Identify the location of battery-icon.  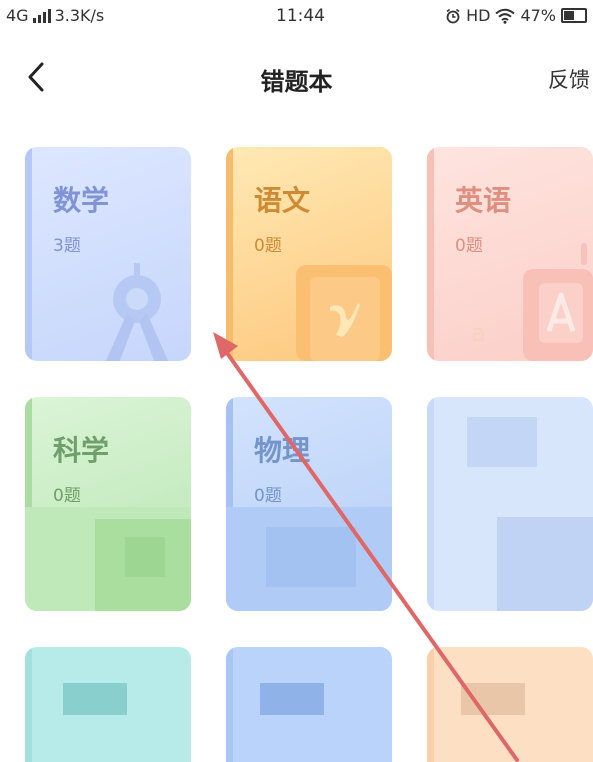
(574, 15).